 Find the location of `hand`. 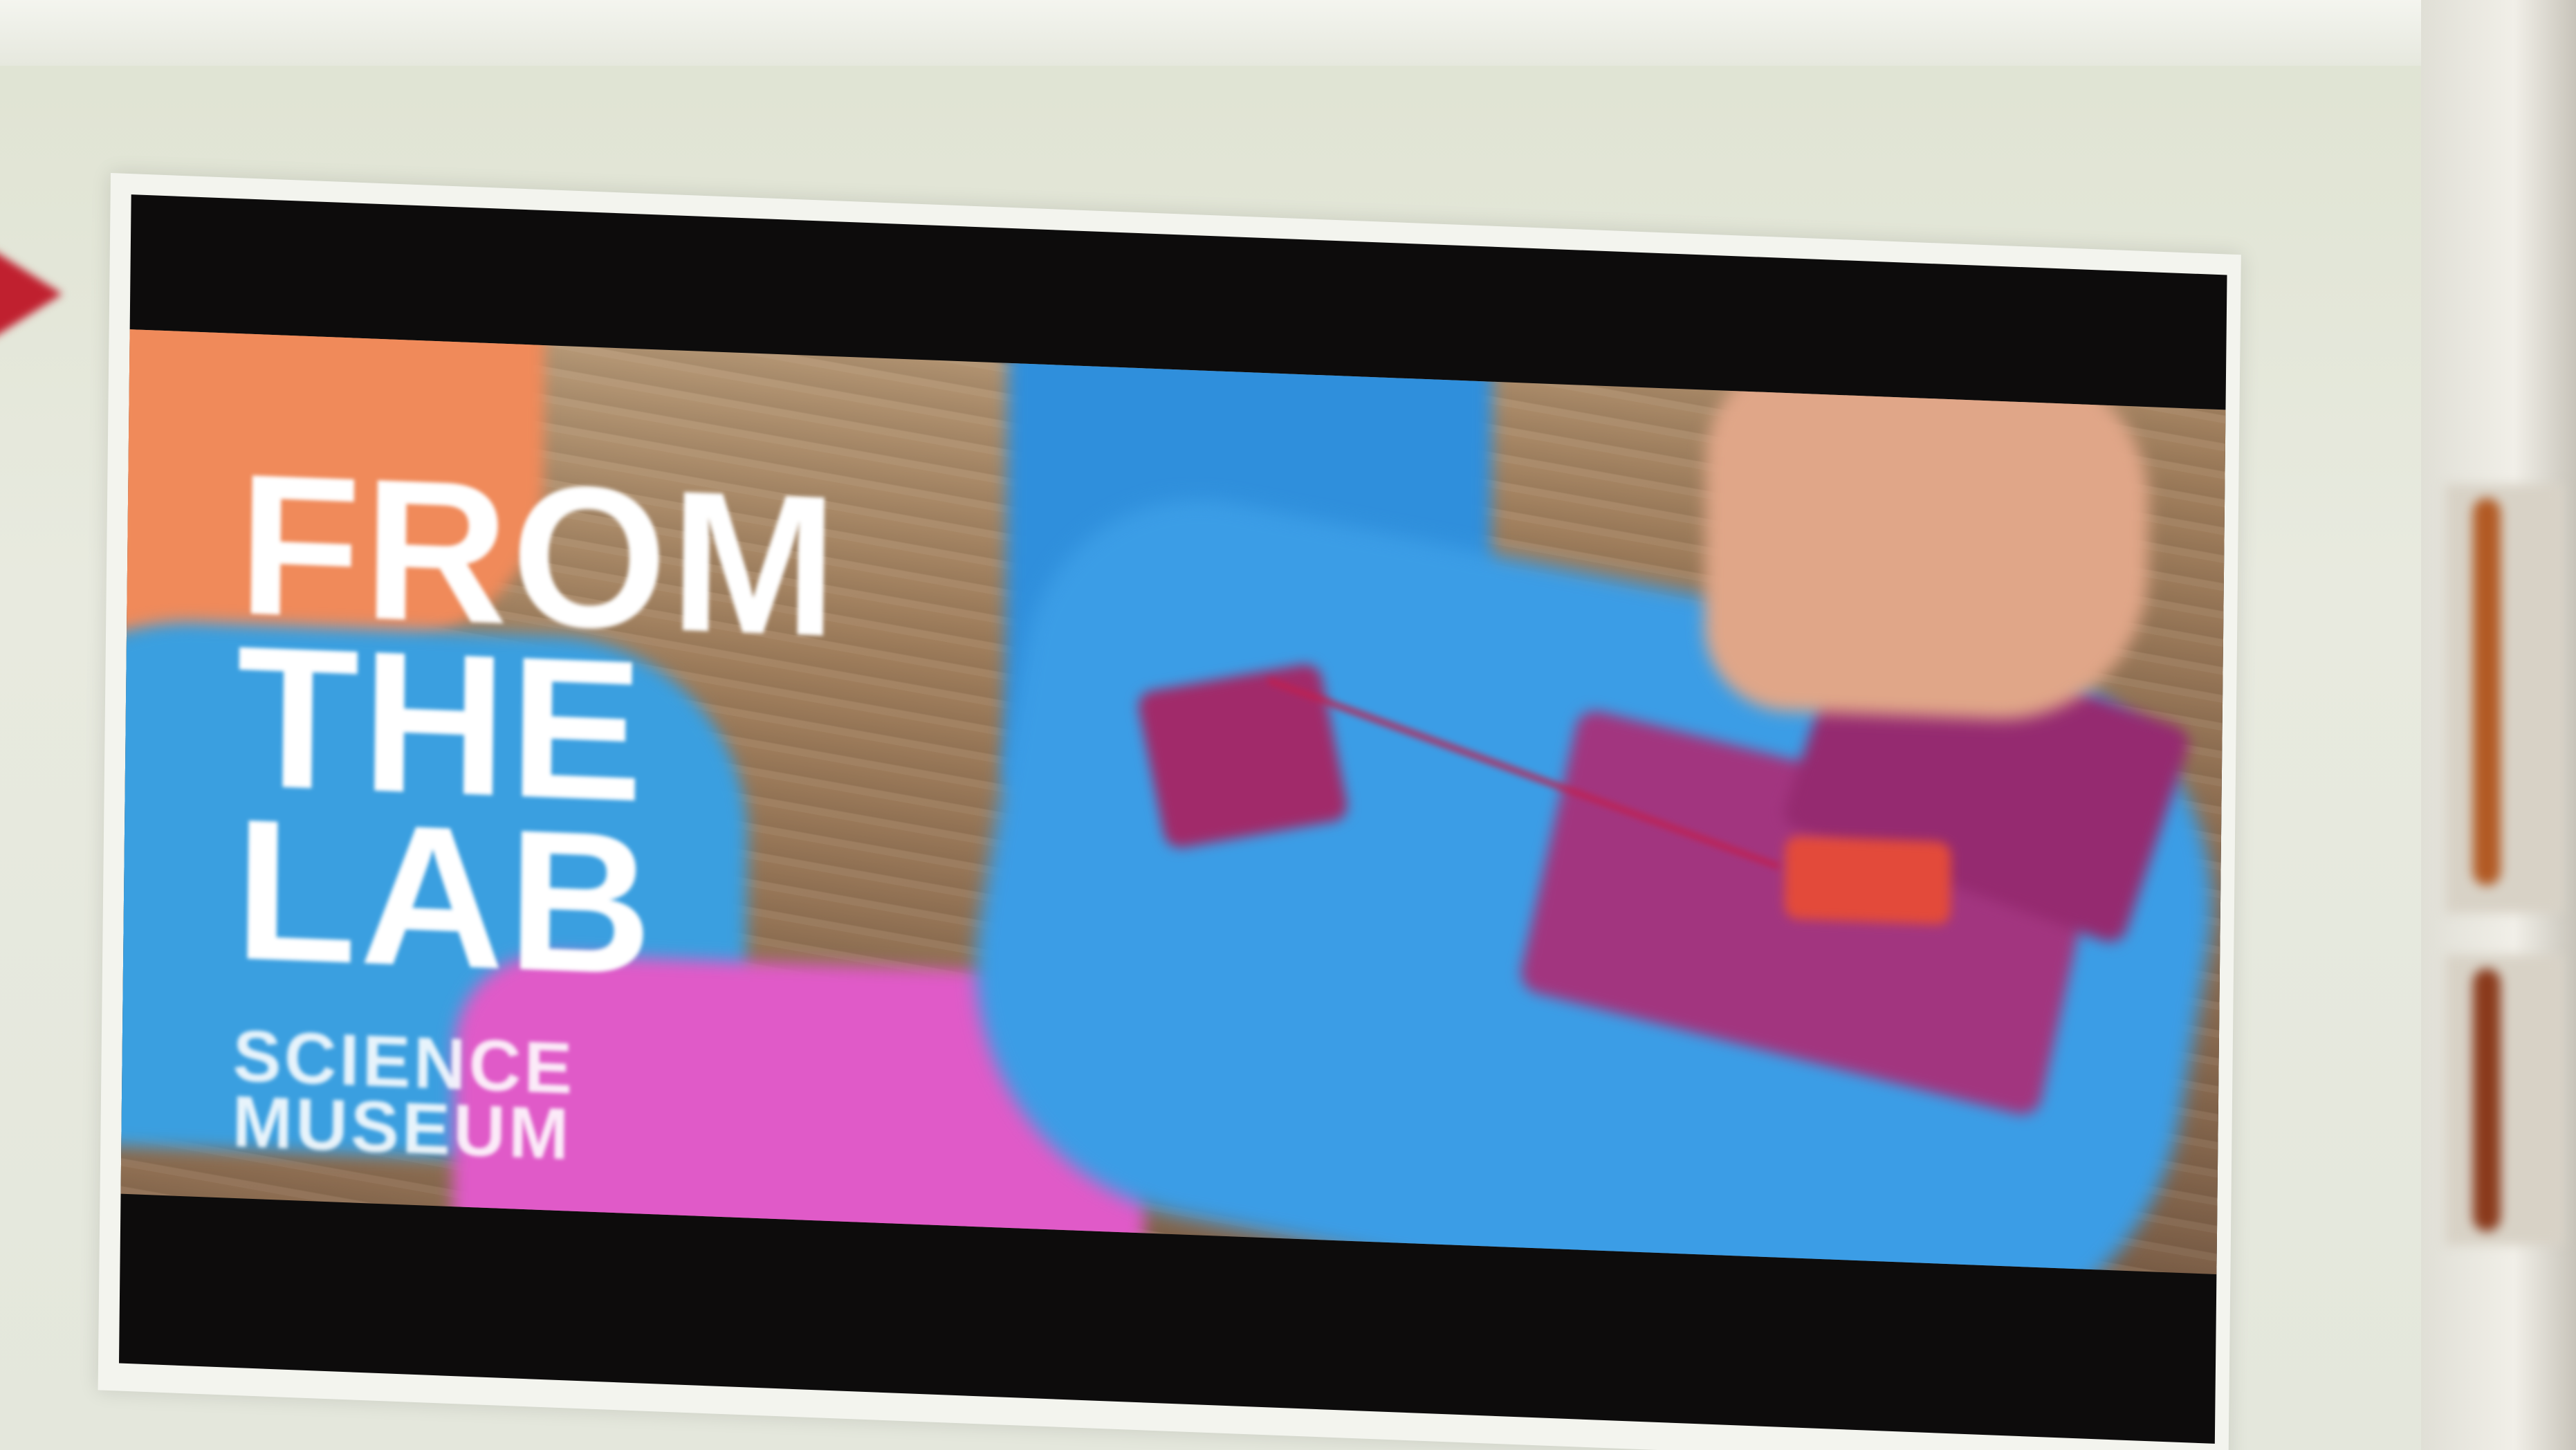

hand is located at coordinates (1927, 537).